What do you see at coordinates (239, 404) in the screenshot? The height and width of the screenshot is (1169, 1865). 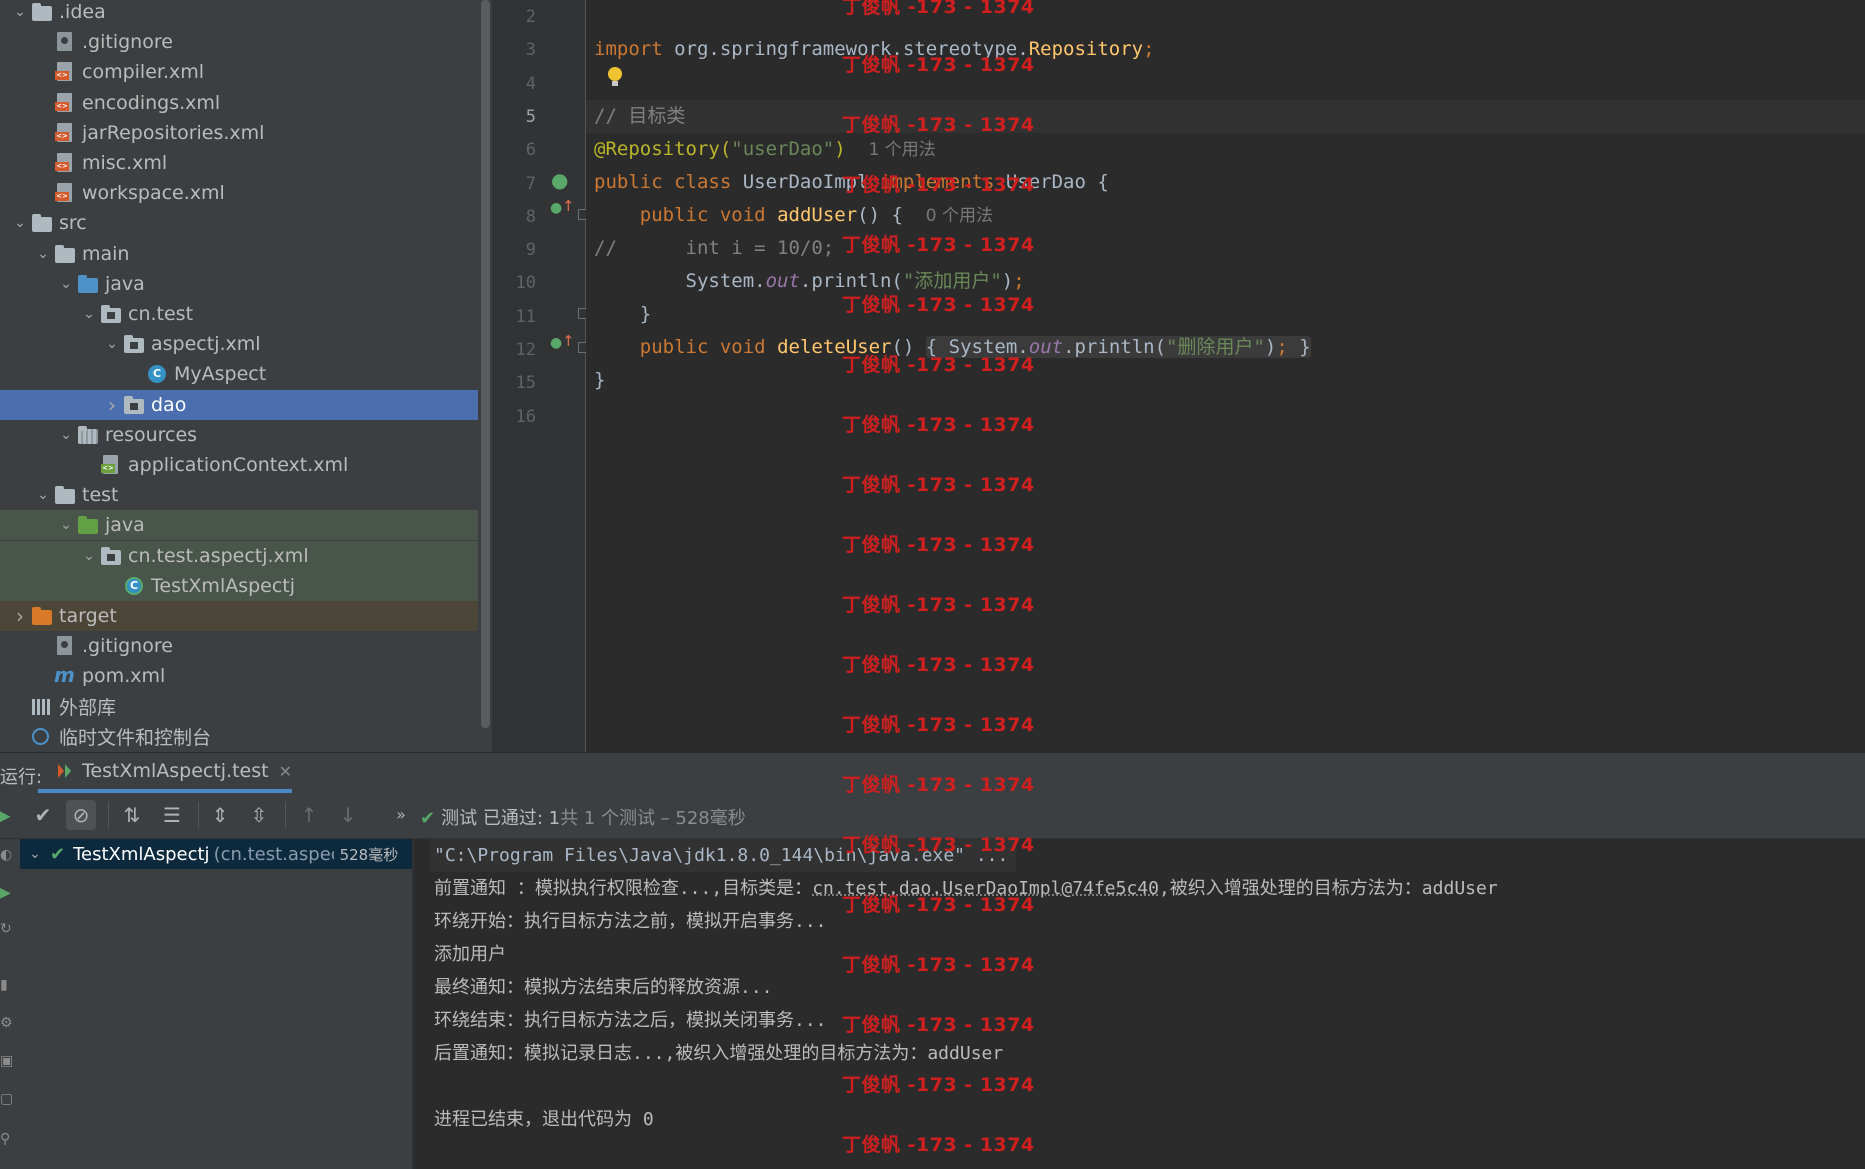 I see `tree-item: › dao` at bounding box center [239, 404].